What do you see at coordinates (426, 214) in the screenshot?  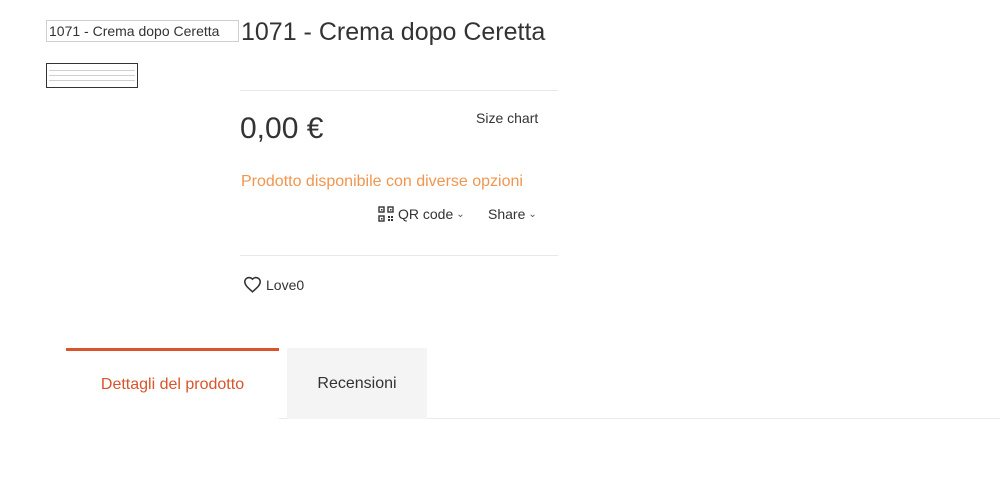 I see `qr-code-label: QR code` at bounding box center [426, 214].